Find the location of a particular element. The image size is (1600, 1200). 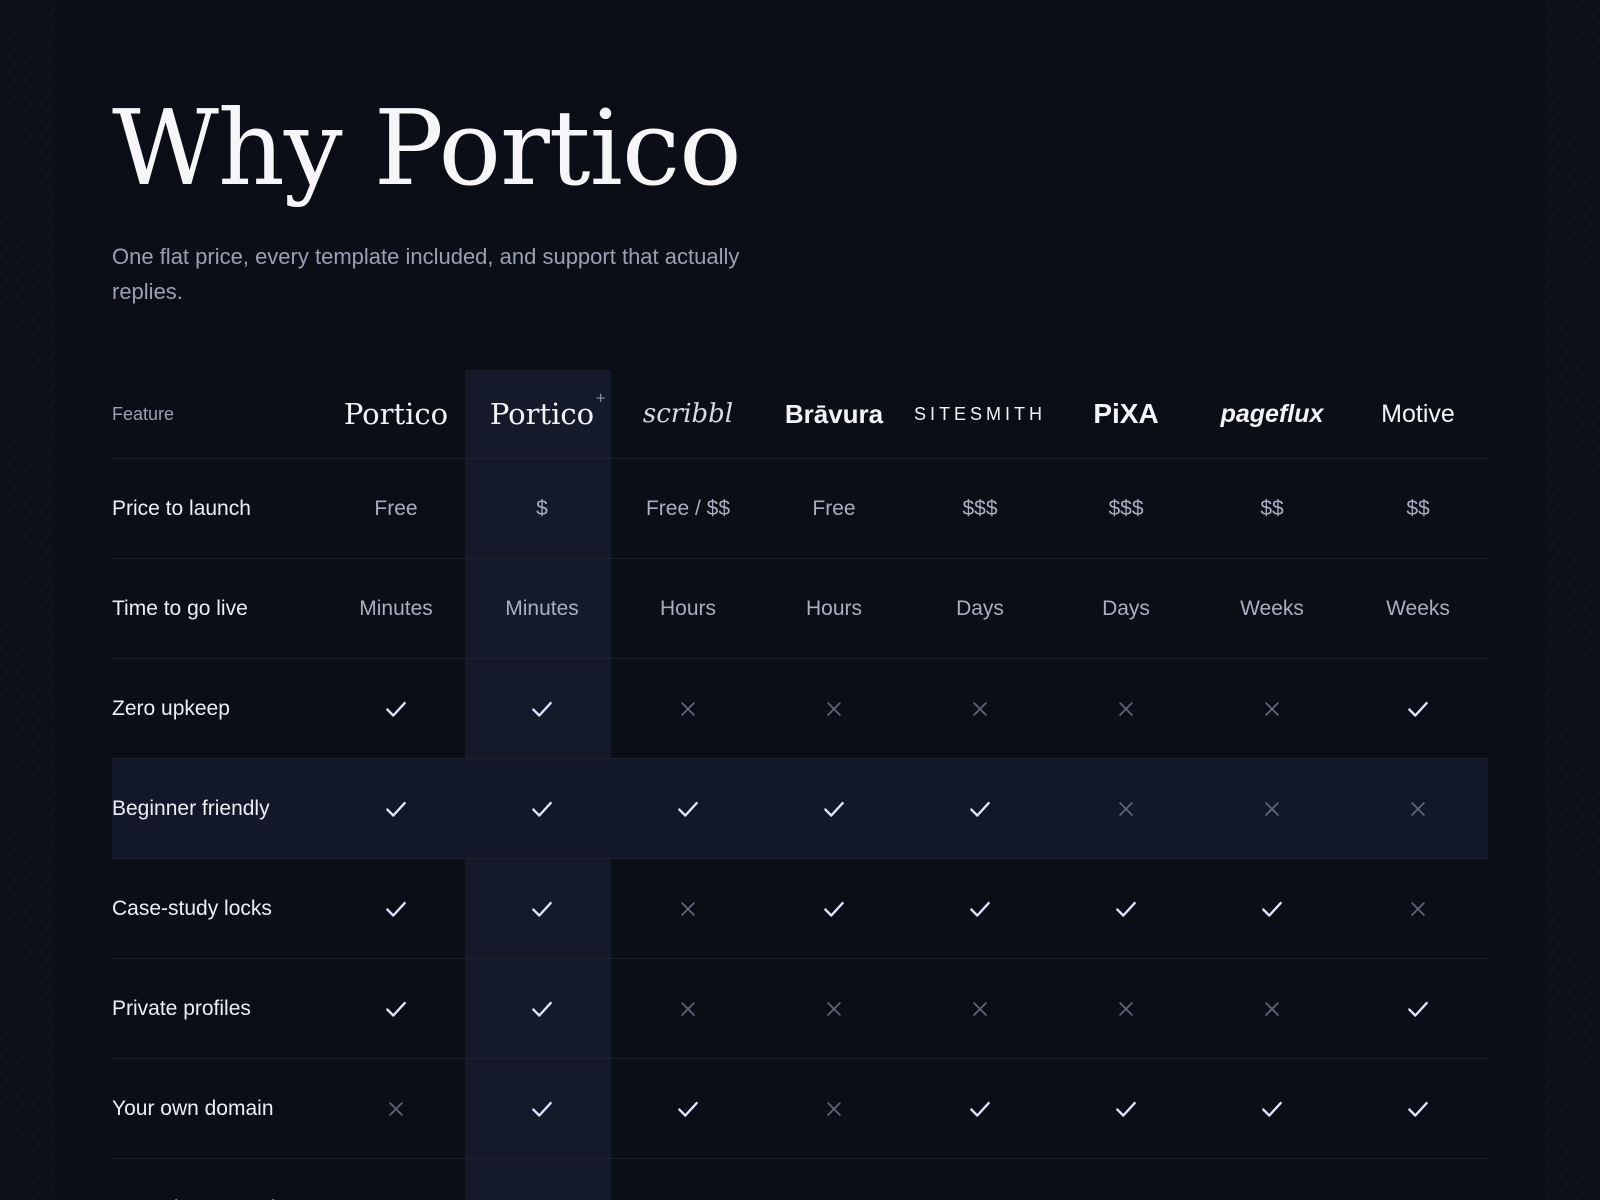

table-row: Zero upkeep is located at coordinates (800, 708).